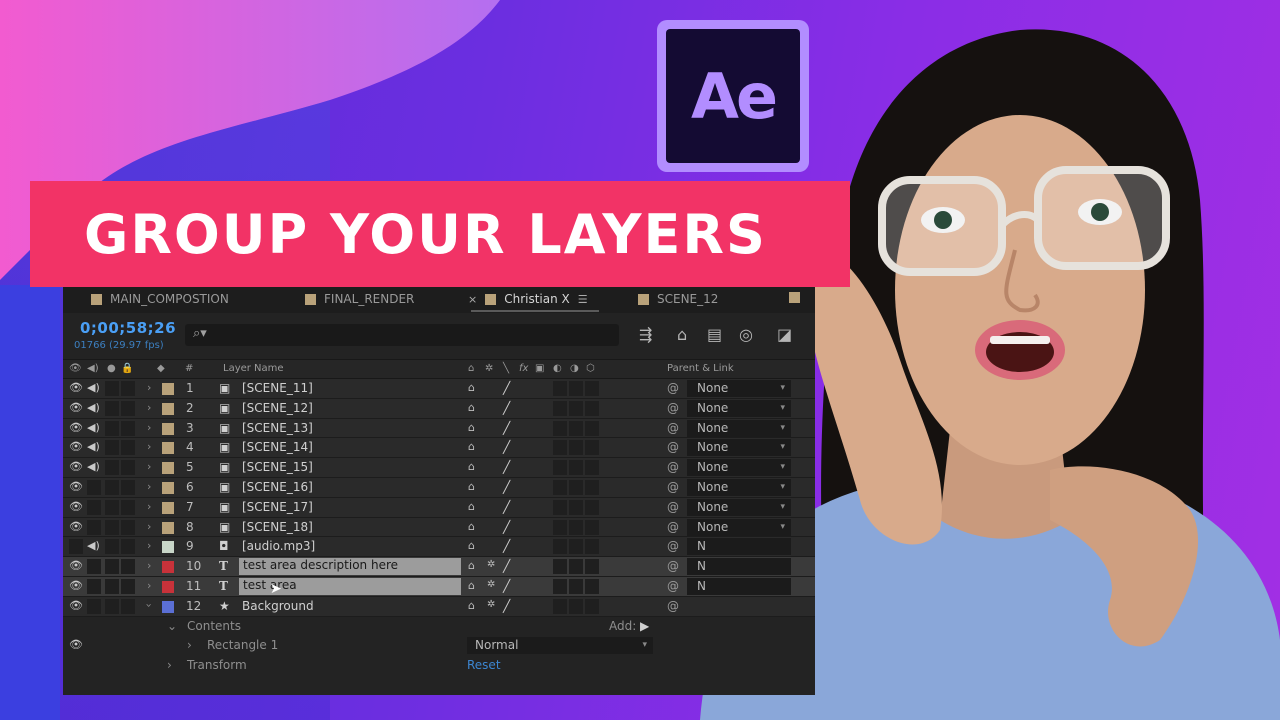 This screenshot has height=720, width=1280. I want to click on layer-row: ◀) › 9 ◘ [audio.mp3] ⌂ ╱ @ N, so click(439, 547).